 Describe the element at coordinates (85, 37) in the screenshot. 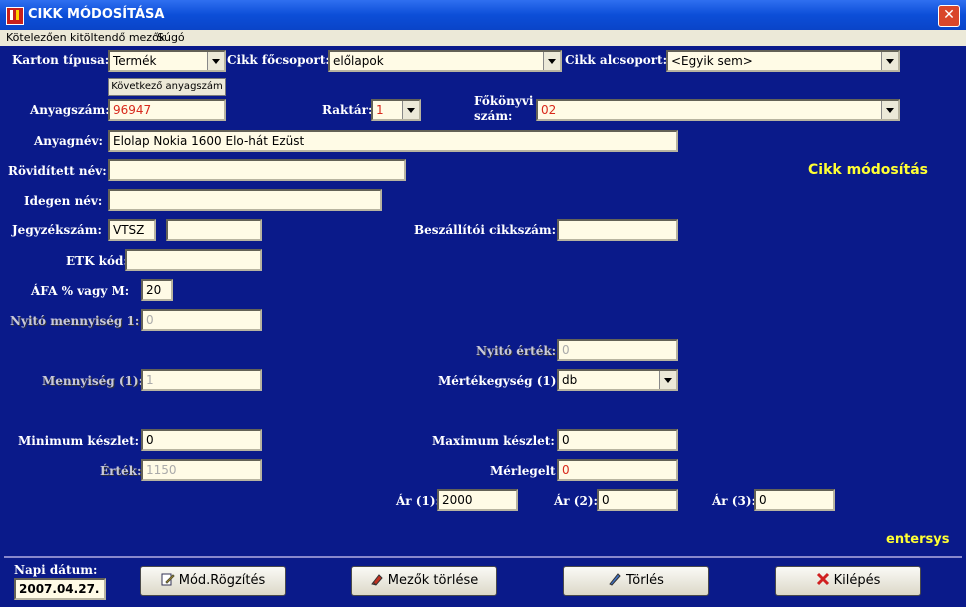

I see `menu-required-fields: Kötelezően kitöltendő mezők` at that location.